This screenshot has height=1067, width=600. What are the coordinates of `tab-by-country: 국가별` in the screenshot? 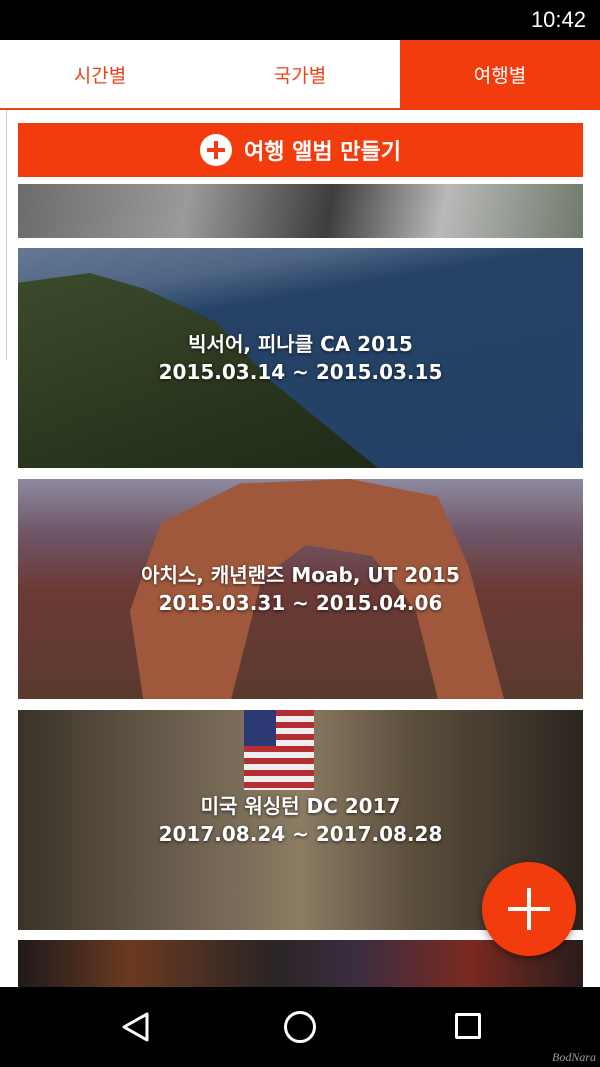 It's located at (300, 75).